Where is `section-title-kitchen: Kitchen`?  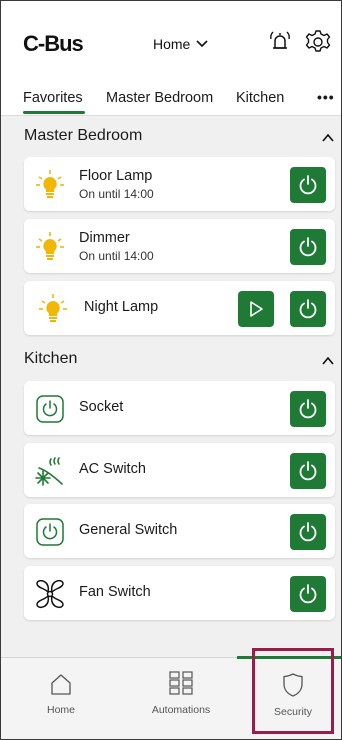
section-title-kitchen: Kitchen is located at coordinates (51, 358).